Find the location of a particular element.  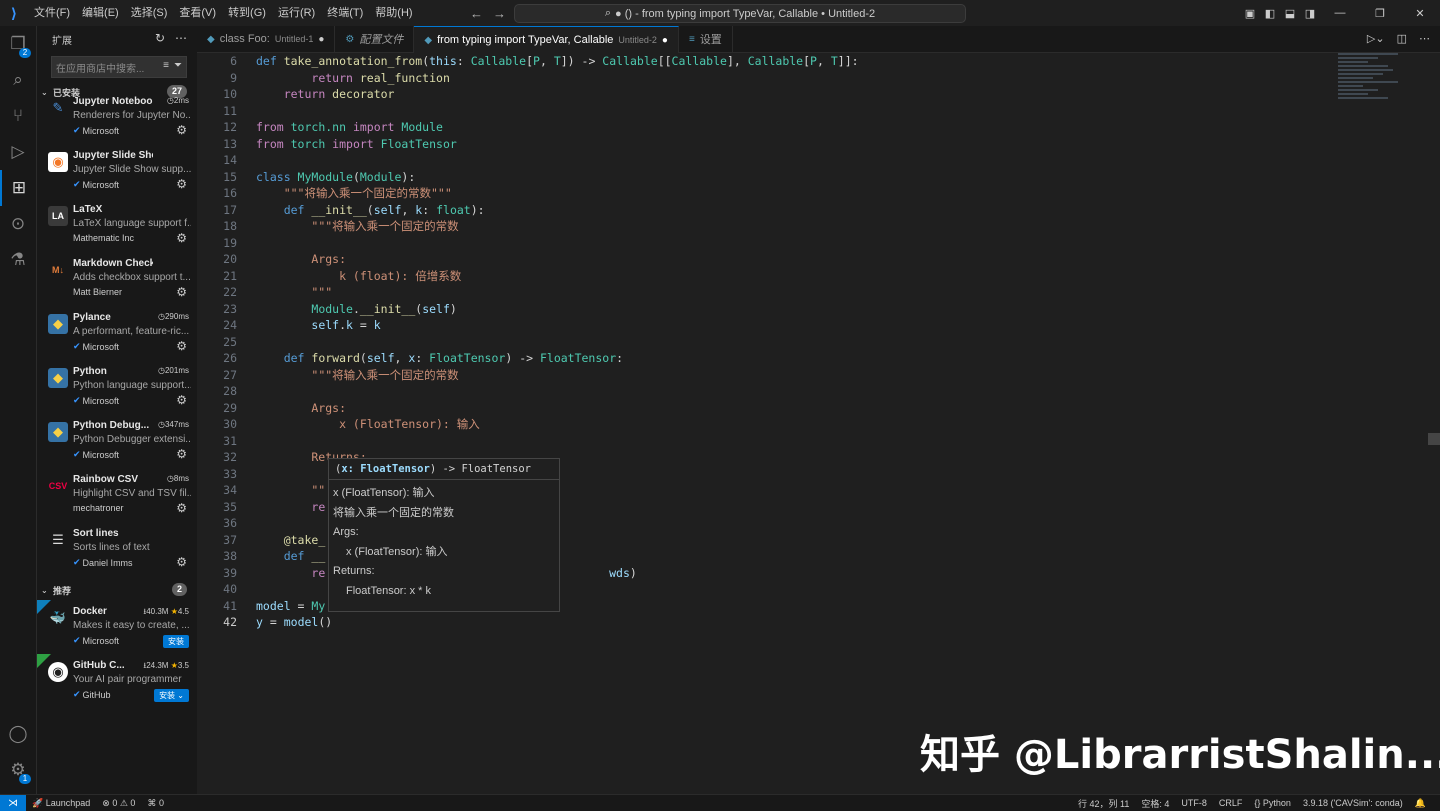

code-line: 22 """ is located at coordinates (767, 292).